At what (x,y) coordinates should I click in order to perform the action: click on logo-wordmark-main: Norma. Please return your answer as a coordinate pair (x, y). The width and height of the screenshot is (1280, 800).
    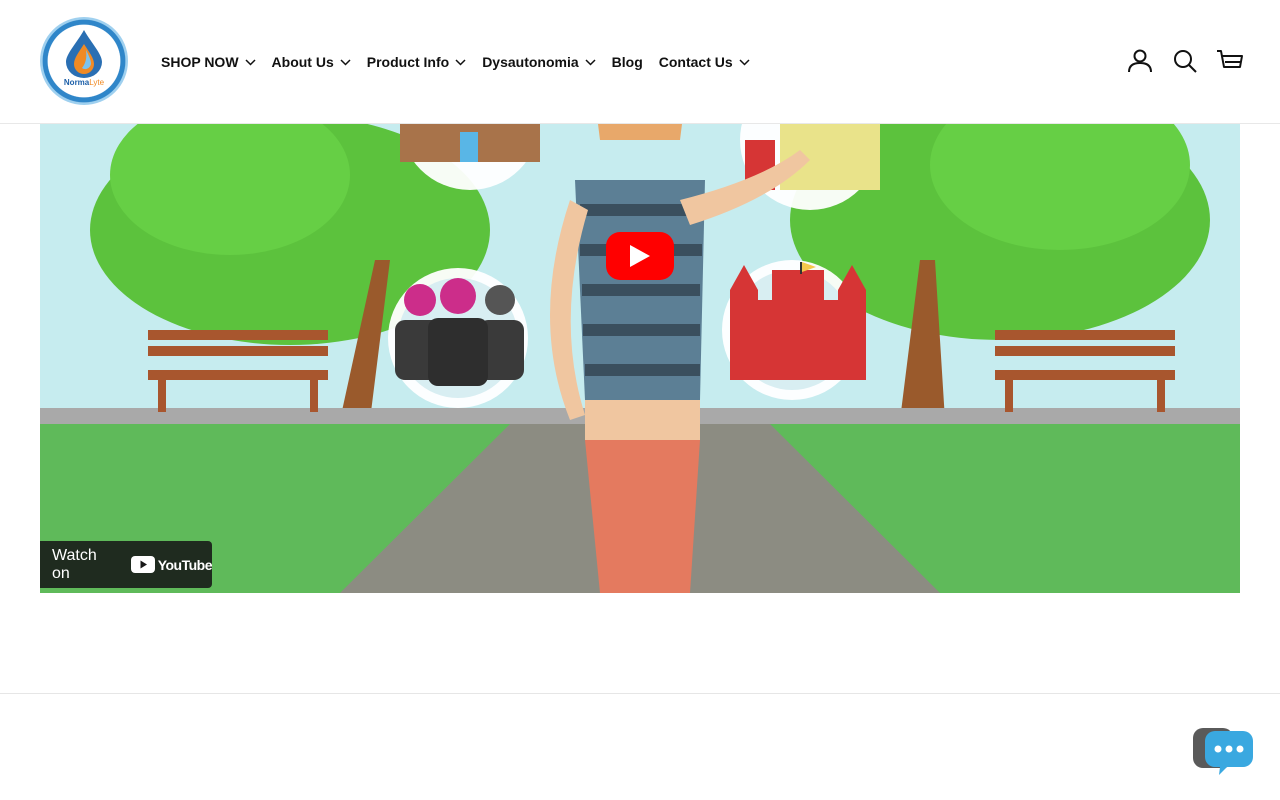
    Looking at the image, I should click on (76, 82).